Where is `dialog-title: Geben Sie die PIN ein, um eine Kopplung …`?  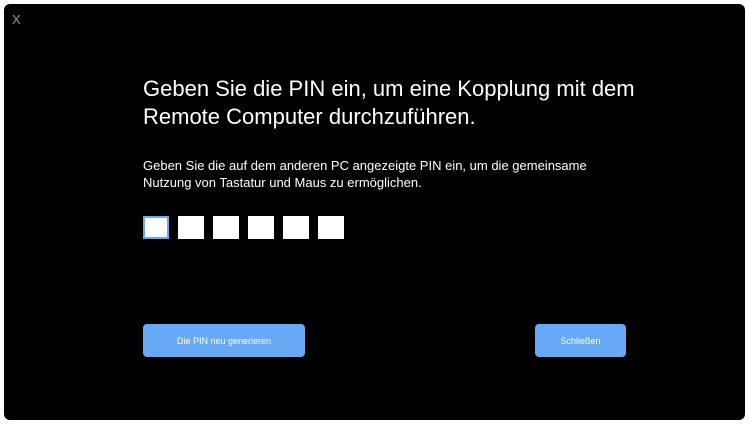
dialog-title: Geben Sie die PIN ein, um eine Kopplung … is located at coordinates (403, 103).